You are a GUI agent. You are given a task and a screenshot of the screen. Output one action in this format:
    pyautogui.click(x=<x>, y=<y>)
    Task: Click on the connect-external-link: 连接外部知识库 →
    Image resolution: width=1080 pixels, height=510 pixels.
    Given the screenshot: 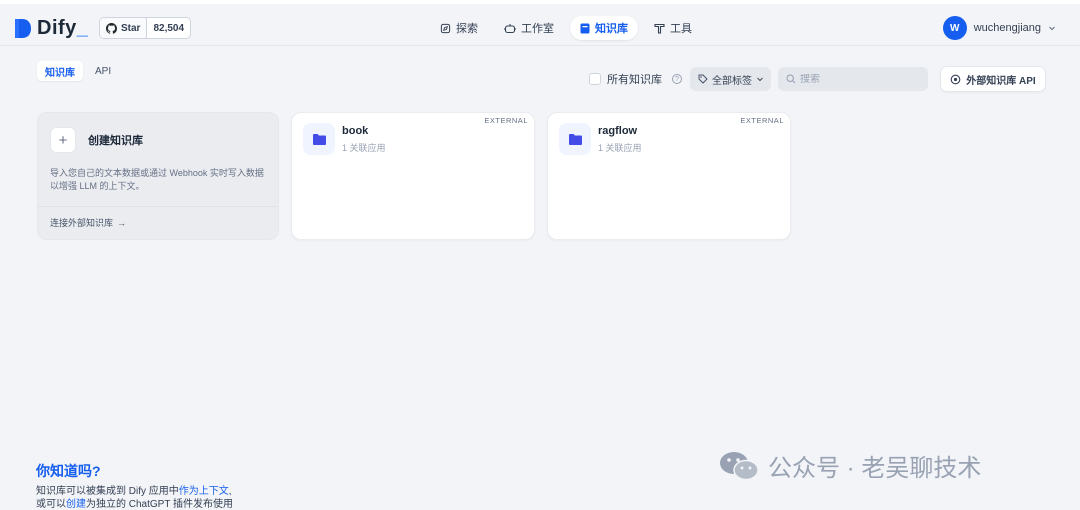 What is the action you would take?
    pyautogui.click(x=88, y=222)
    